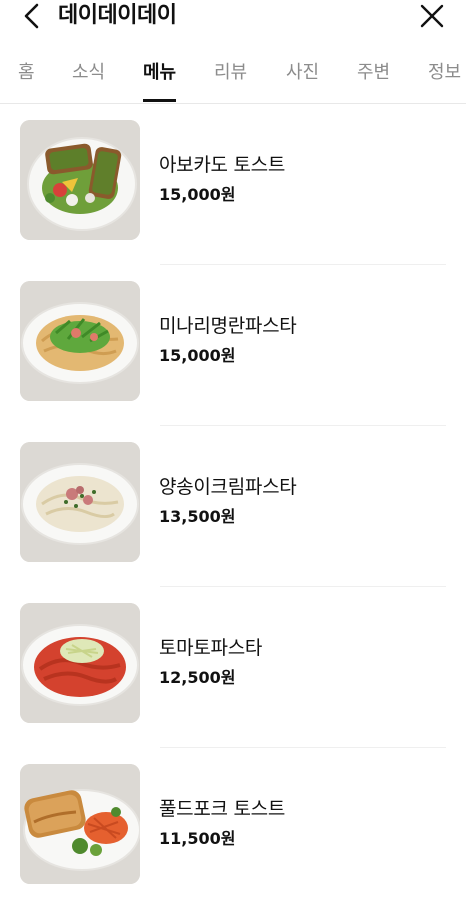  What do you see at coordinates (222, 809) in the screenshot?
I see `menu-item-name: 풀드포크 토스트` at bounding box center [222, 809].